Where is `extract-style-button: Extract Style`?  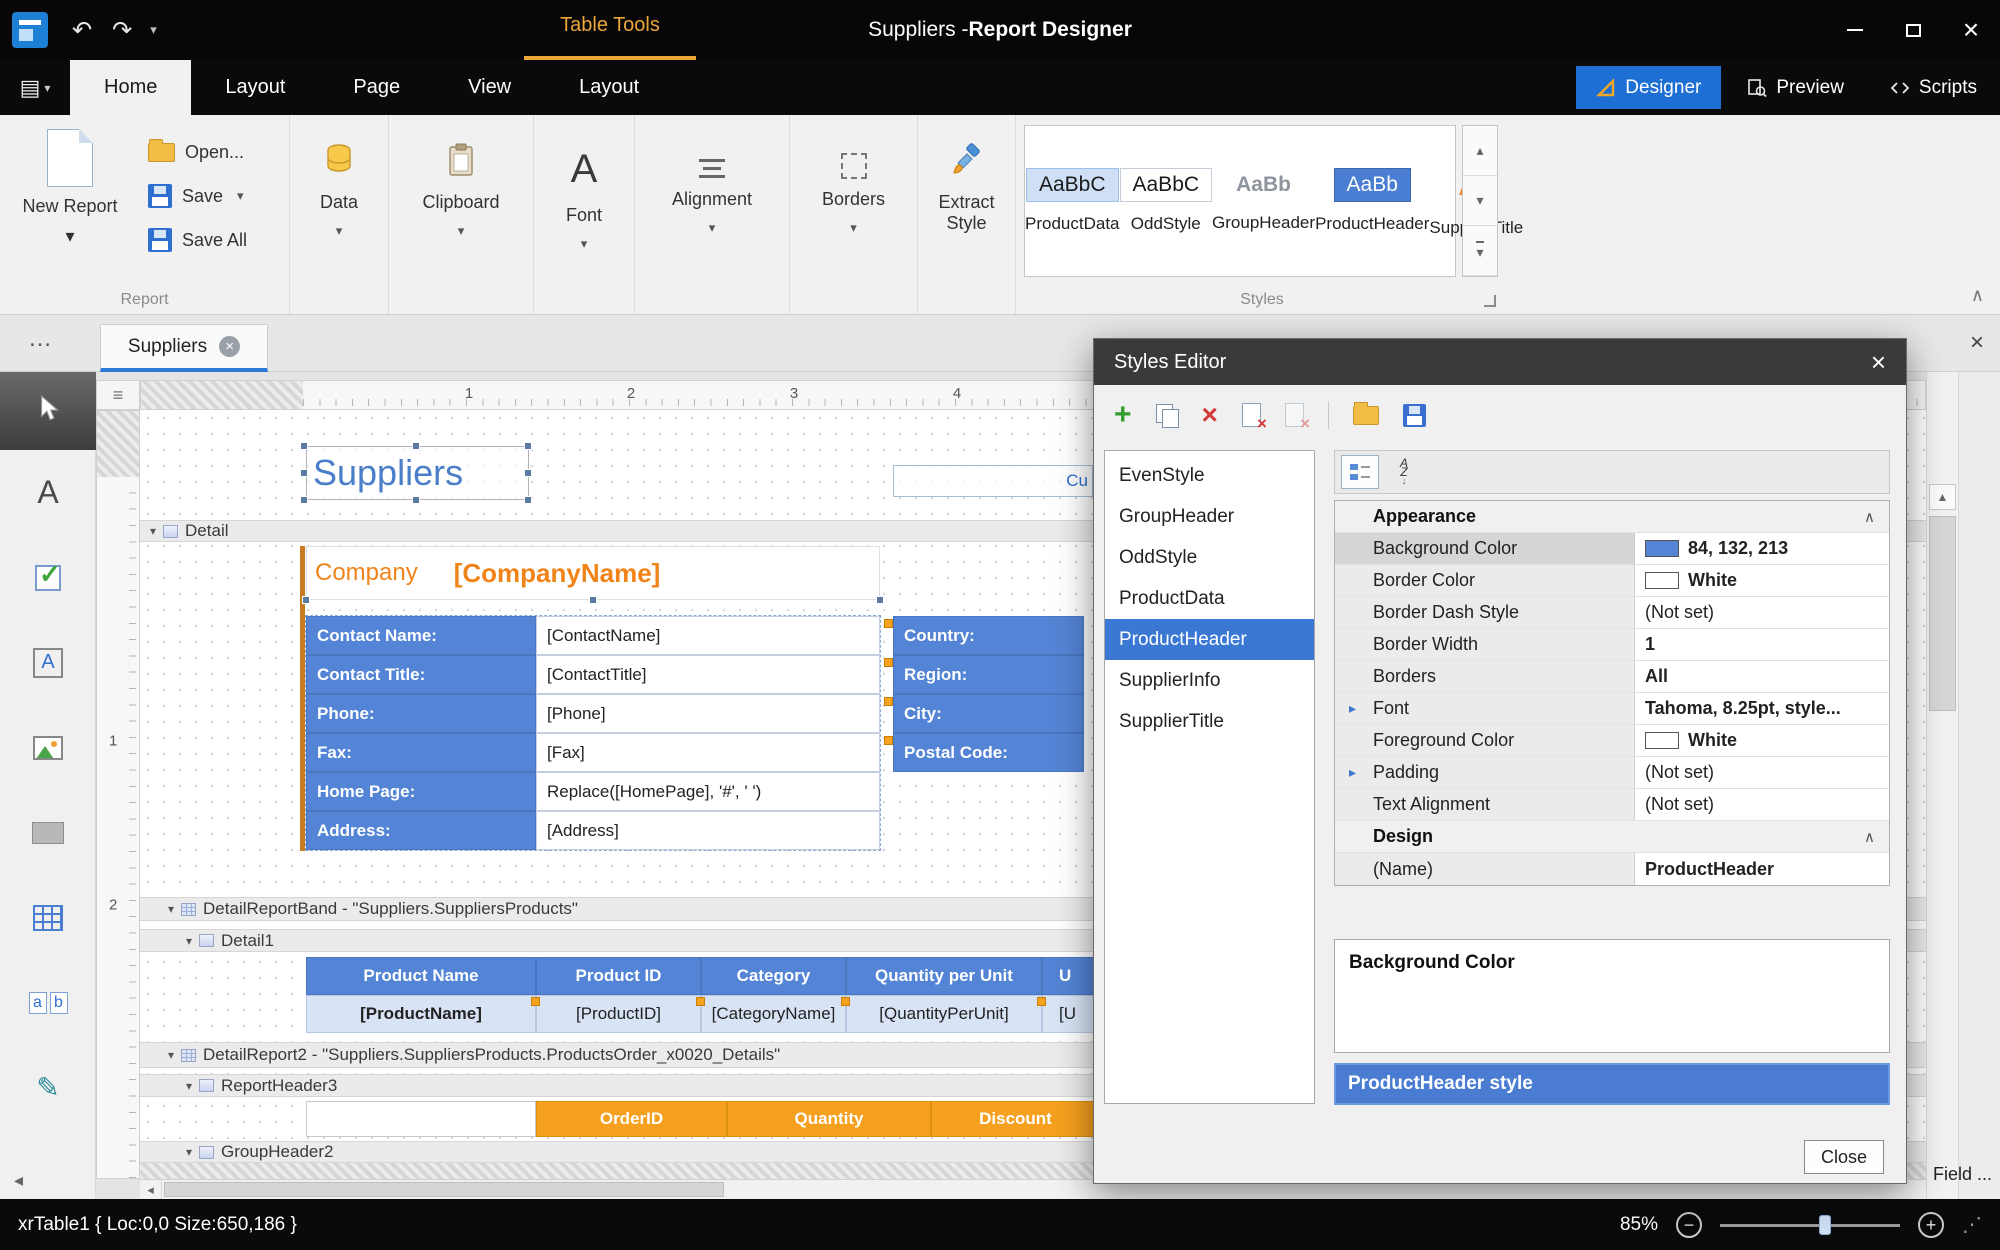
extract-style-button: Extract Style is located at coordinates (967, 214).